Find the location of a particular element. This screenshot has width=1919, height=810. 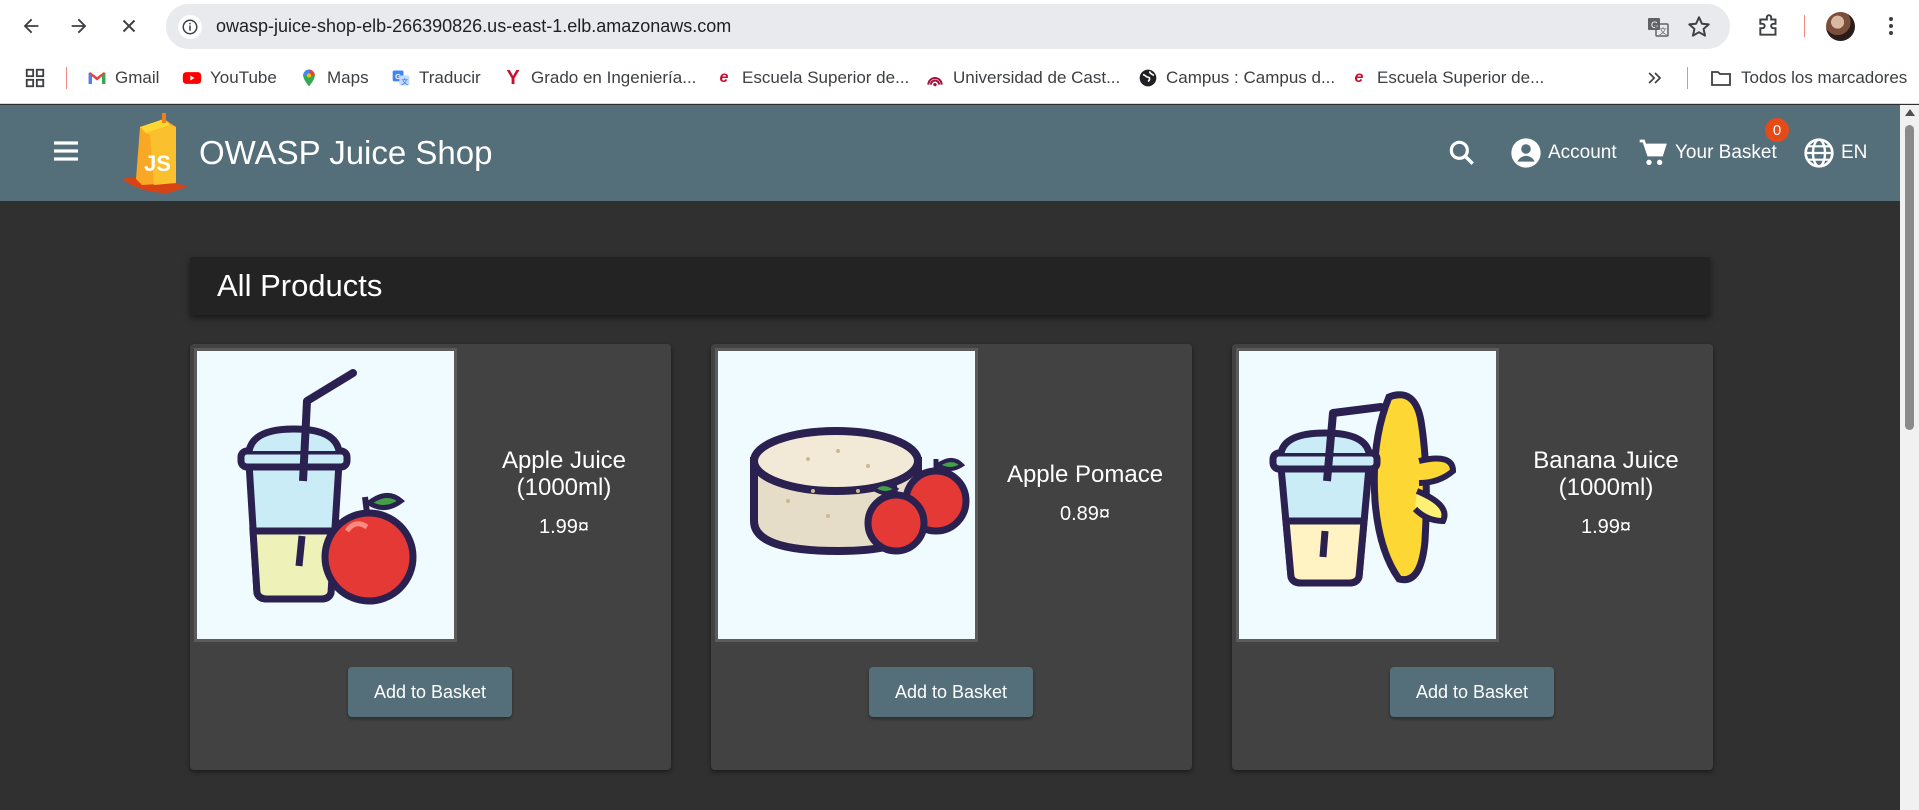

product-name: Apple Pomace is located at coordinates (1085, 474).